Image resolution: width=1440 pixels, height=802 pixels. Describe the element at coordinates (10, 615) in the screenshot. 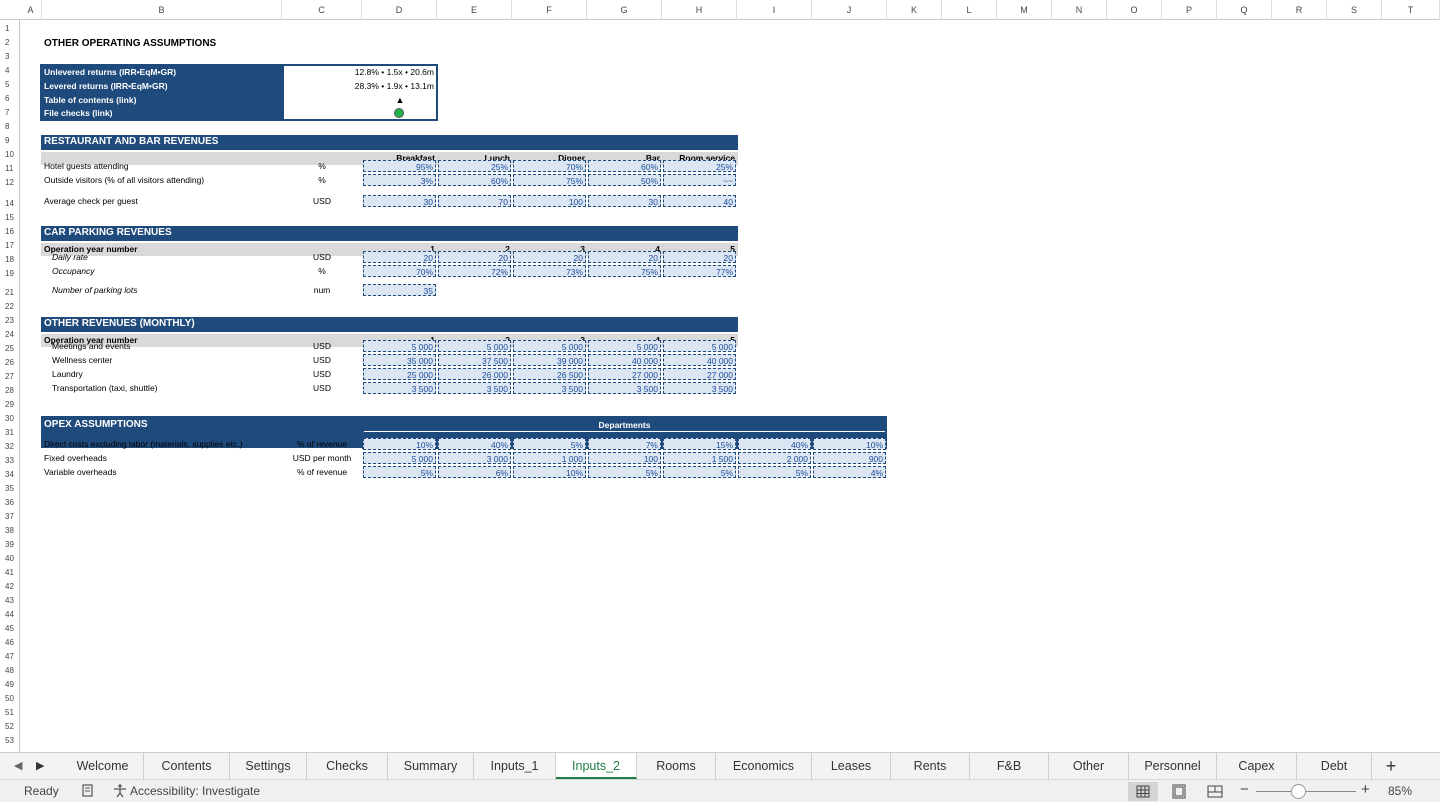

I see `row-header: 44` at that location.